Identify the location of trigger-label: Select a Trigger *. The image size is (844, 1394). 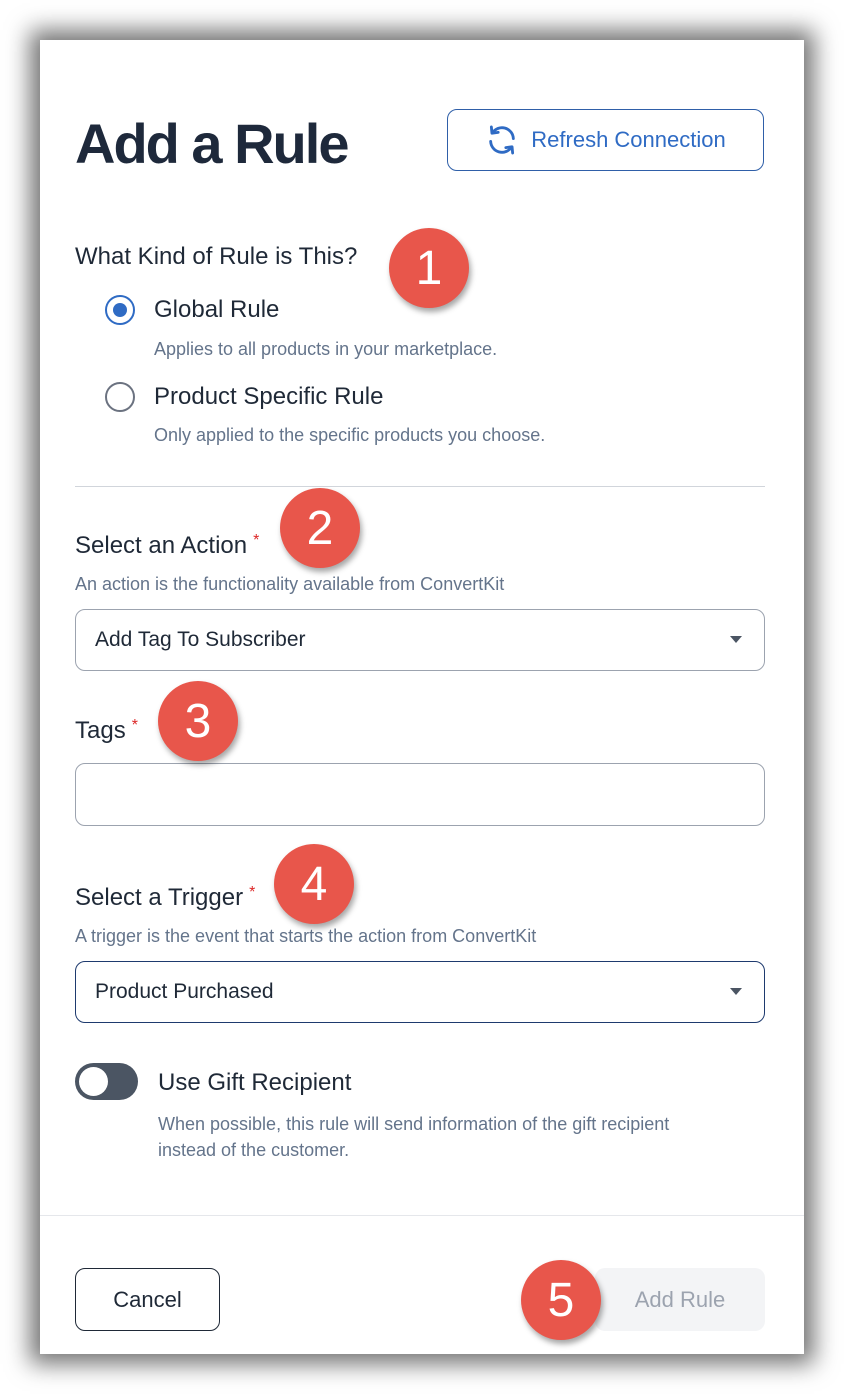
(165, 898).